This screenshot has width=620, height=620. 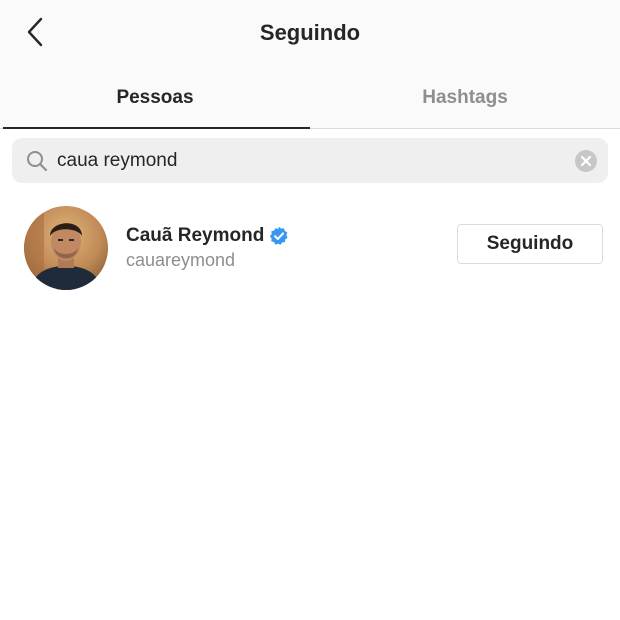 I want to click on verified-badge-icon, so click(x=279, y=235).